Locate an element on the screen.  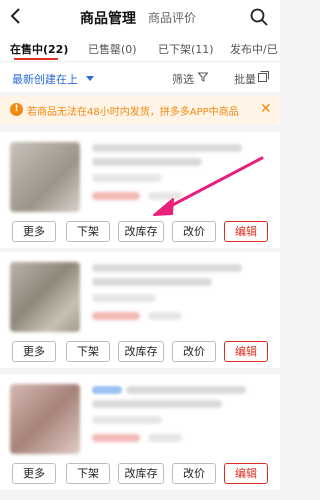
sort-filter-bar: 最新创建在上 筛选 批量 is located at coordinates (140, 77).